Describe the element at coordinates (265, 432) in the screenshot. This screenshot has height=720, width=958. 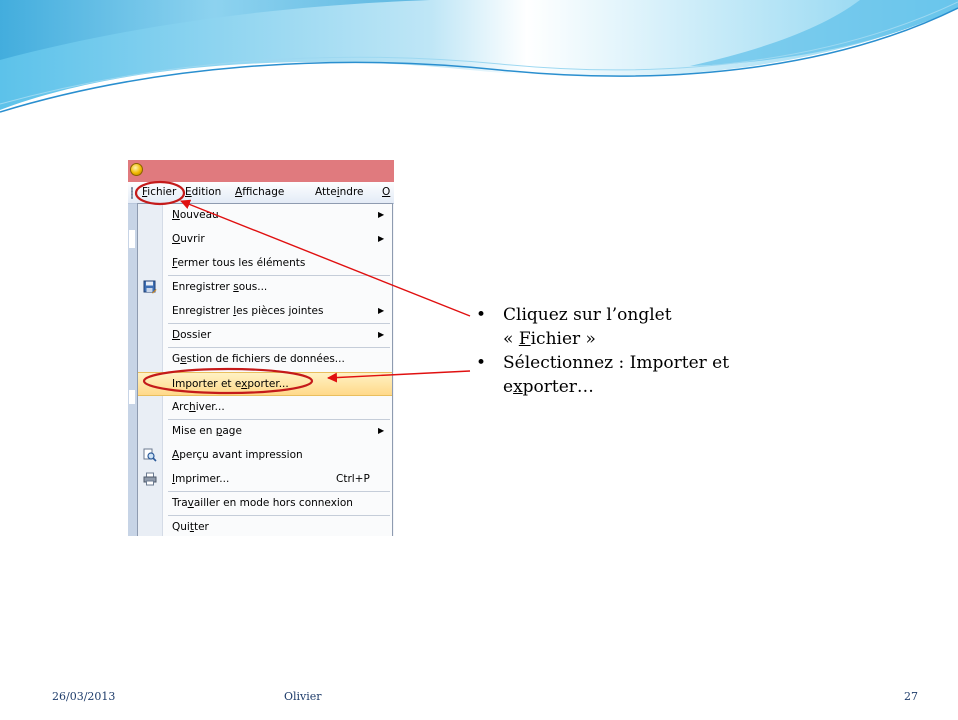
I see `menu-item-mise-en-page: Mise en page ▶` at that location.